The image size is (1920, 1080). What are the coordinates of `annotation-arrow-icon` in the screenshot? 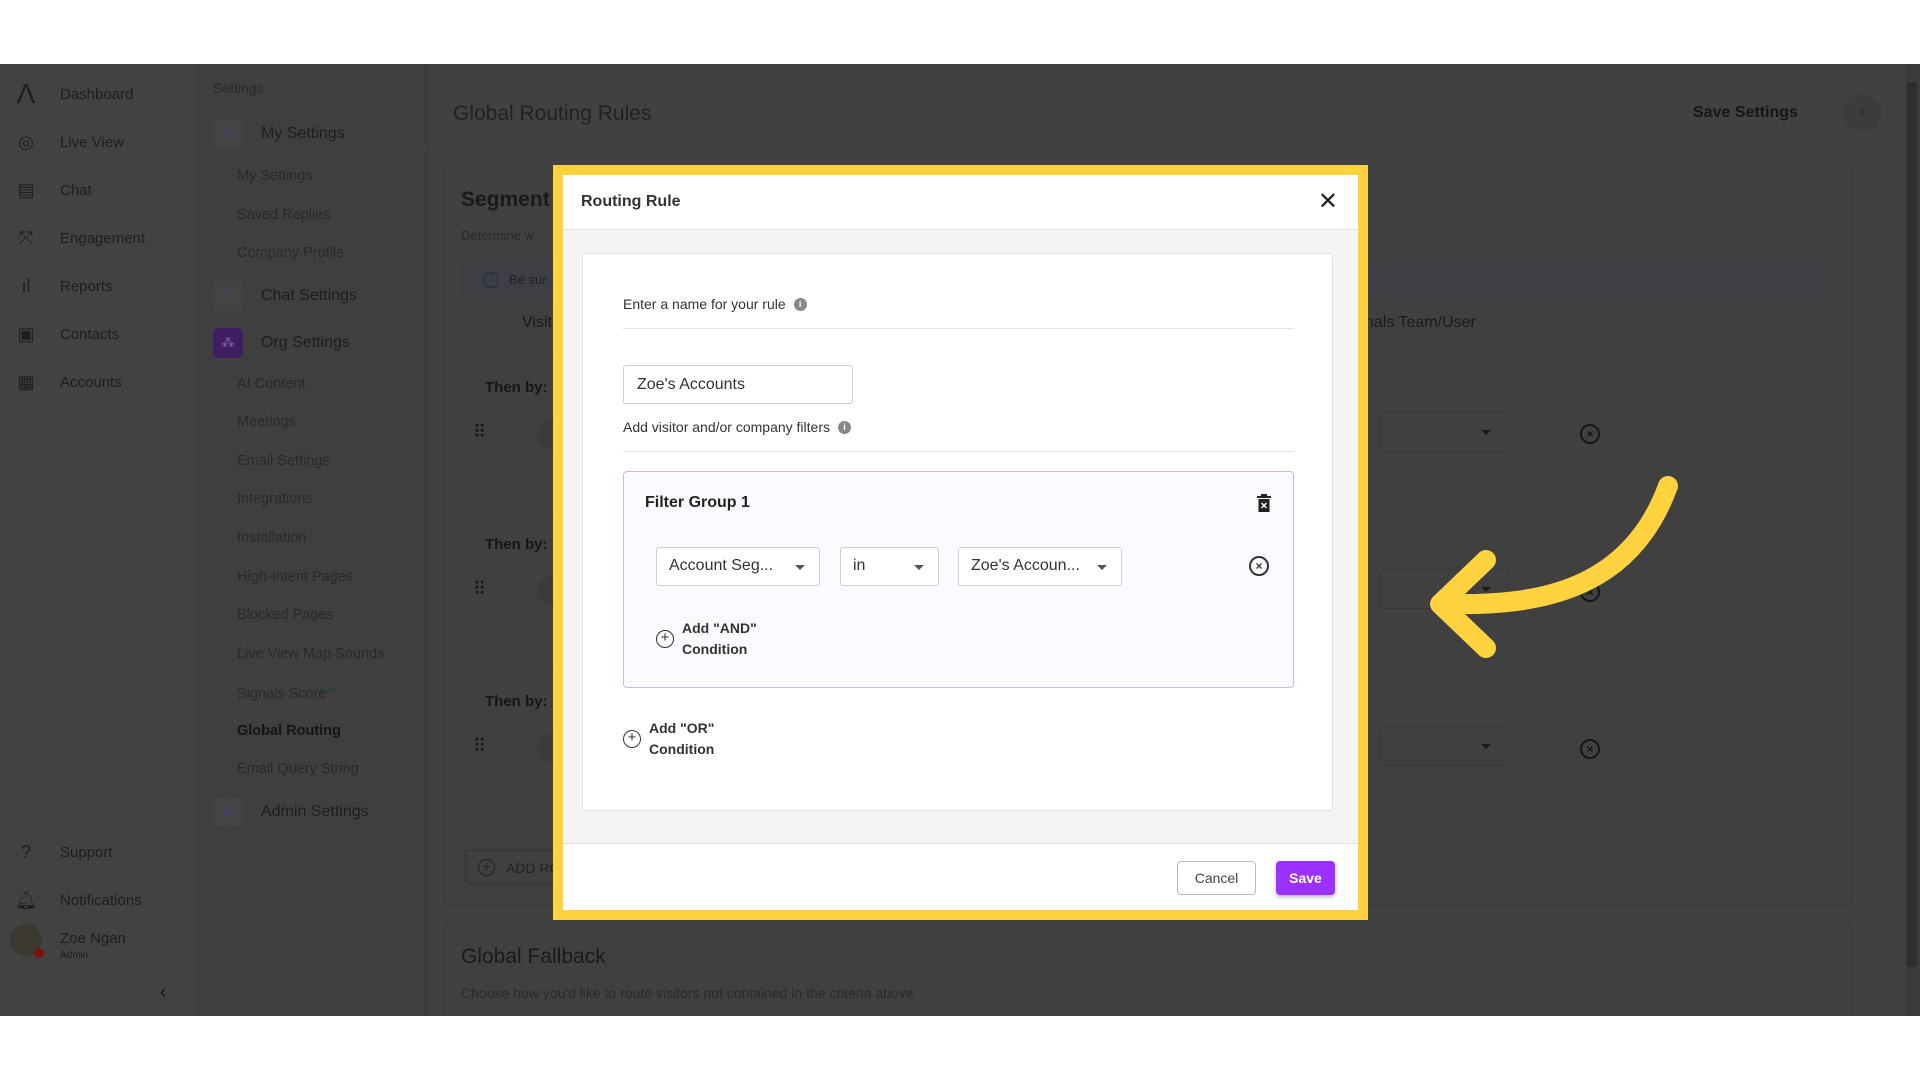 It's located at (1554, 567).